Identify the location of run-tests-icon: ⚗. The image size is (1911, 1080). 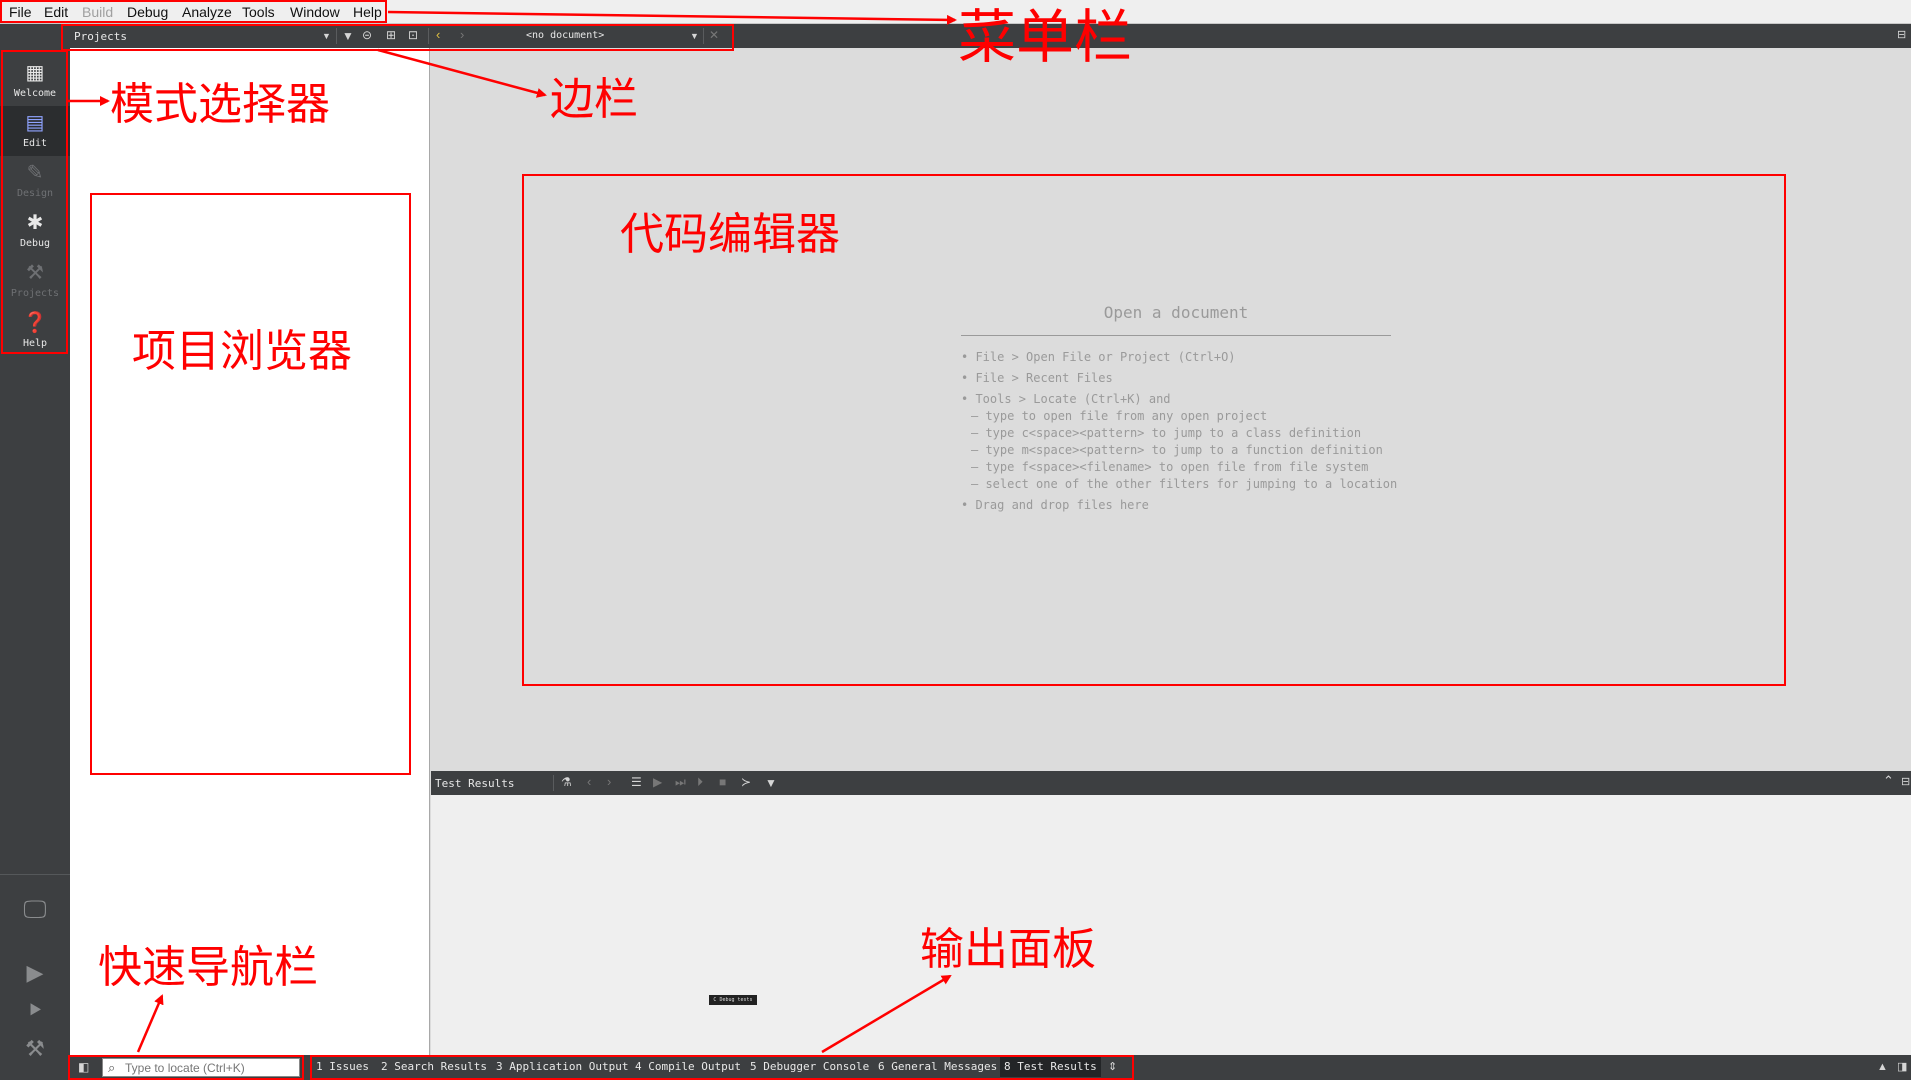
(566, 782).